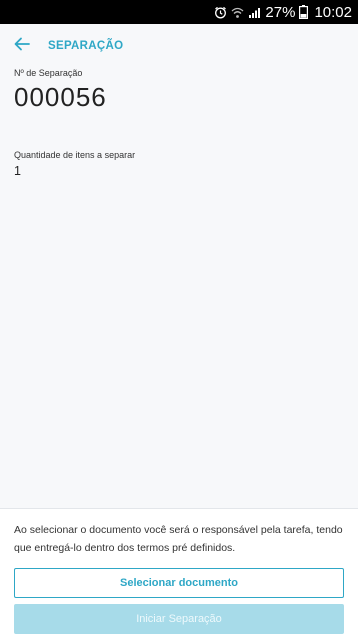 This screenshot has width=358, height=636. Describe the element at coordinates (60, 97) in the screenshot. I see `separation-number-value: 000056` at that location.